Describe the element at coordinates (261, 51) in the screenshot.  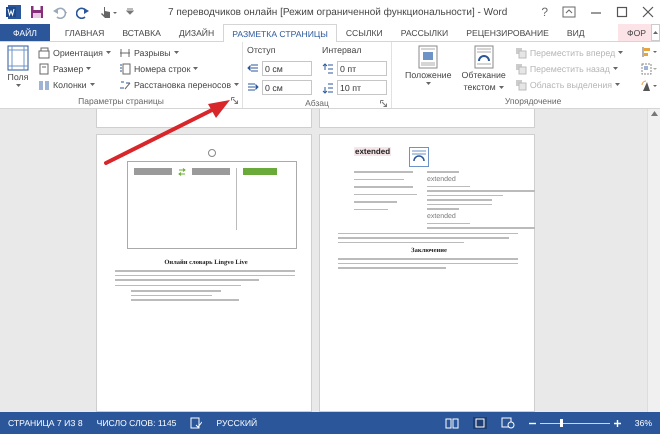
I see `section-label: Отступ` at that location.